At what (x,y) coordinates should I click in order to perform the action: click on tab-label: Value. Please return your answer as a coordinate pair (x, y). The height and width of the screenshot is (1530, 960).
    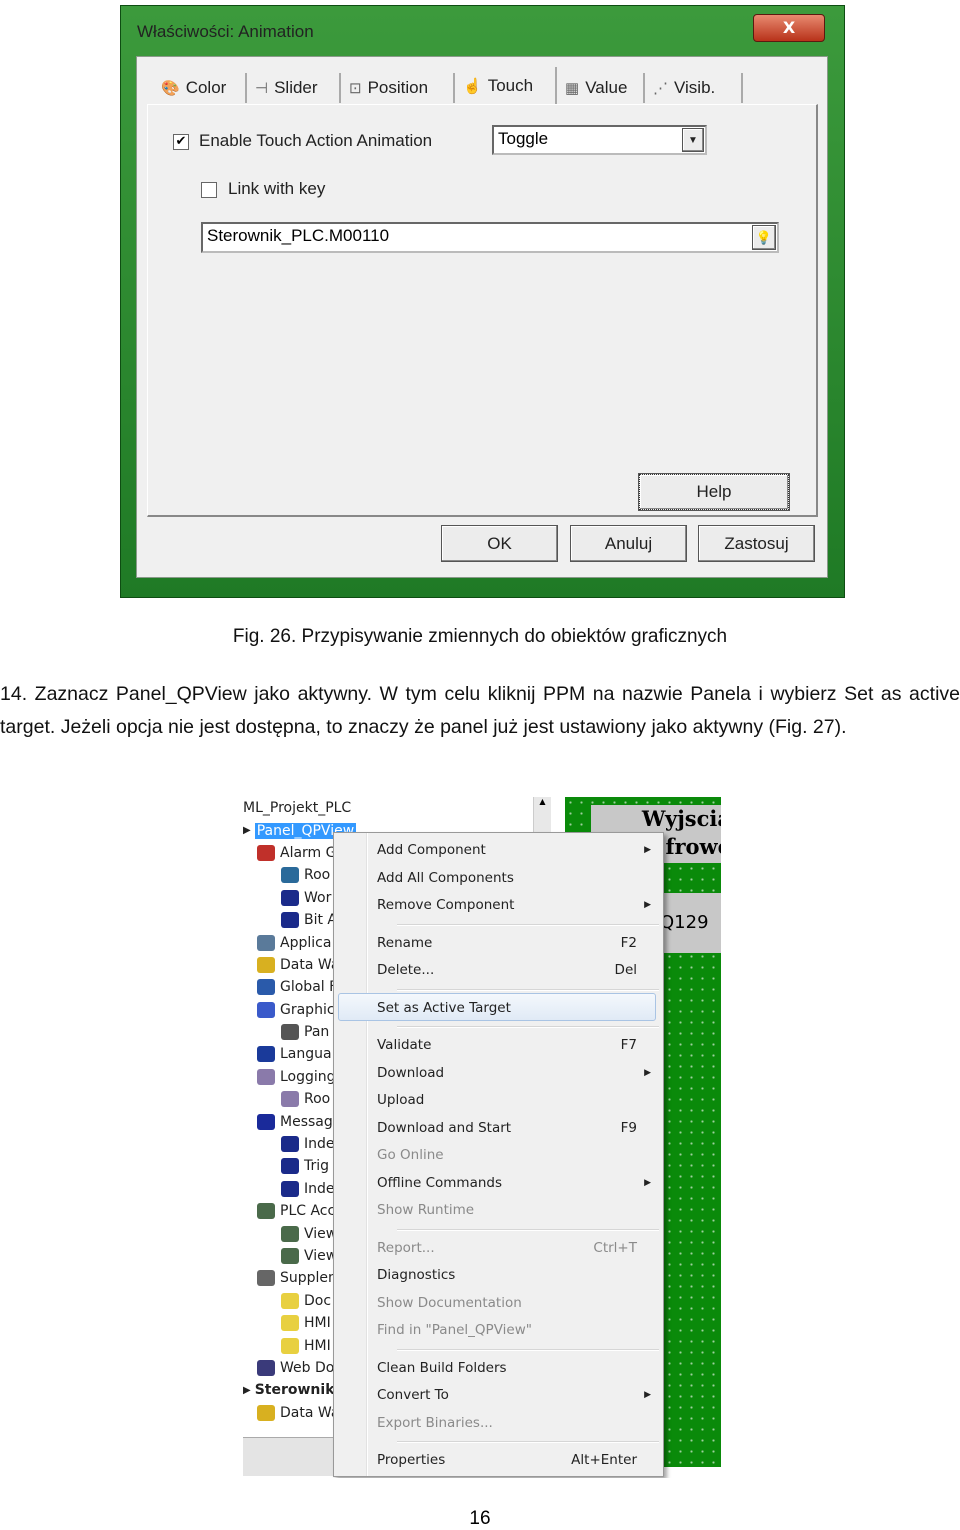
    Looking at the image, I should click on (606, 87).